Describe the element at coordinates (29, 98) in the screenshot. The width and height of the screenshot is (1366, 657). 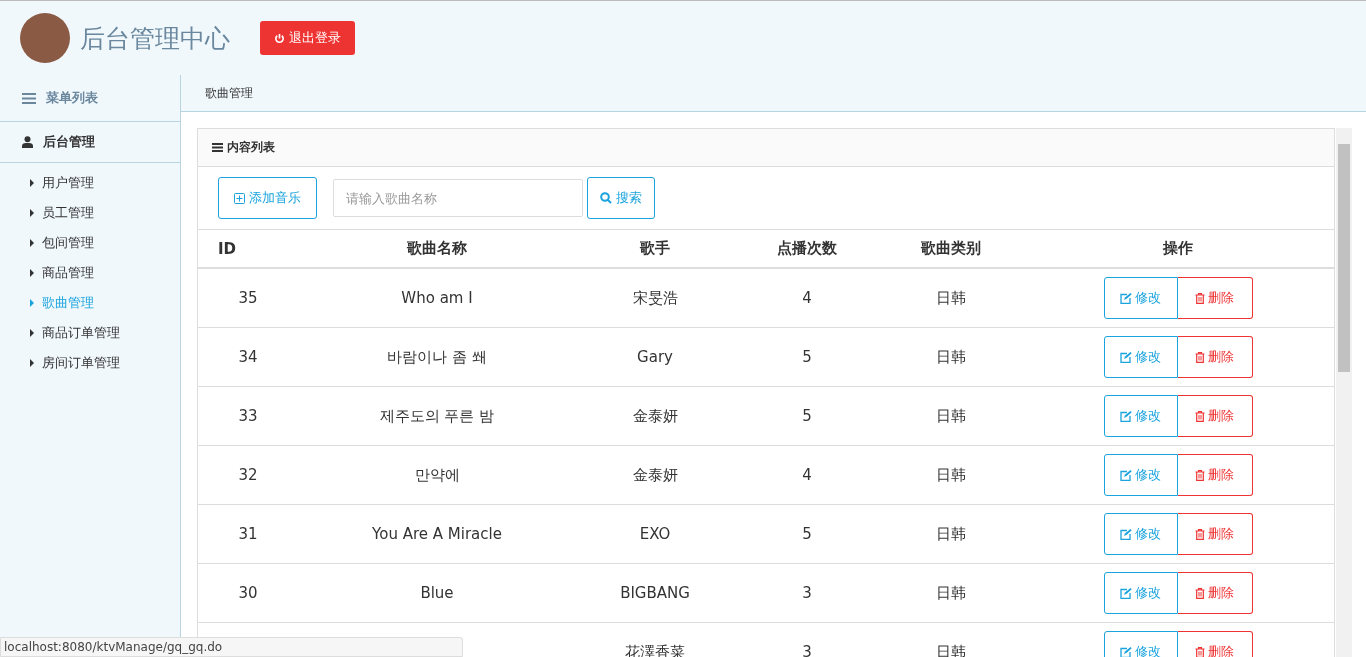
I see `menu-icon` at that location.